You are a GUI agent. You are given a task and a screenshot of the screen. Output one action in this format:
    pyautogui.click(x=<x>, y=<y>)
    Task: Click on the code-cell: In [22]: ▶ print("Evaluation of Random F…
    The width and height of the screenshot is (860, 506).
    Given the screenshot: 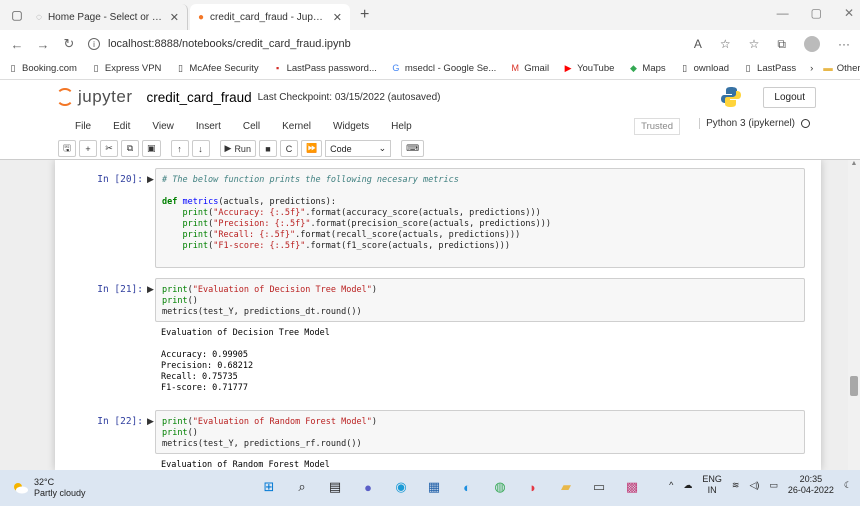 What is the action you would take?
    pyautogui.click(x=440, y=440)
    